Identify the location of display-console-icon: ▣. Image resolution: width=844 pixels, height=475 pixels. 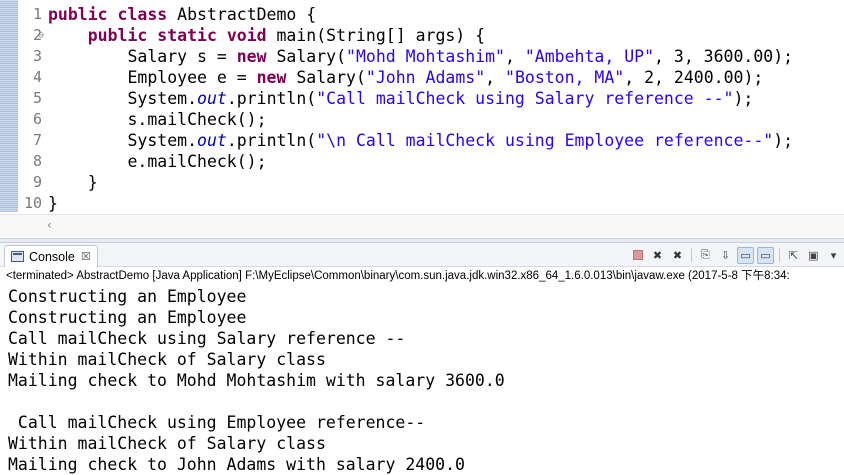
(813, 255).